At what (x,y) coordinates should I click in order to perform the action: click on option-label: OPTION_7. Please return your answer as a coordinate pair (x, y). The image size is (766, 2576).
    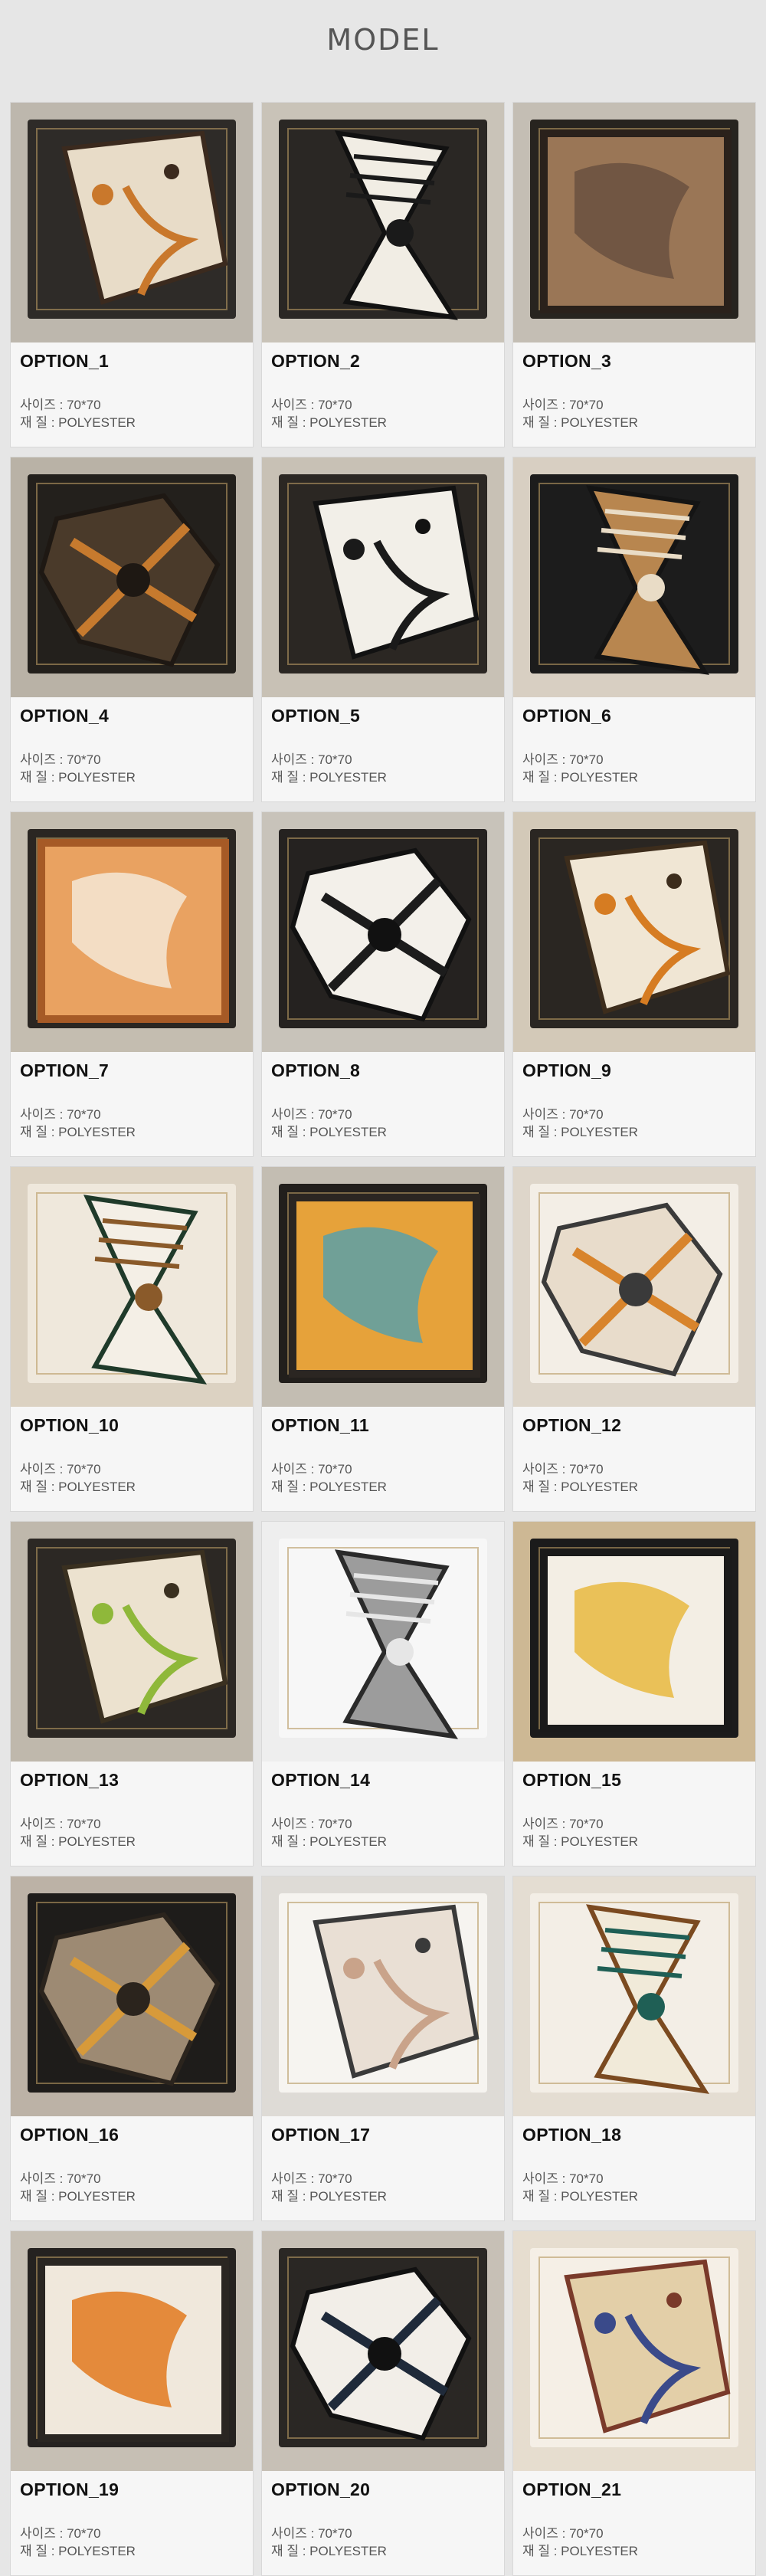
    Looking at the image, I should click on (65, 1070).